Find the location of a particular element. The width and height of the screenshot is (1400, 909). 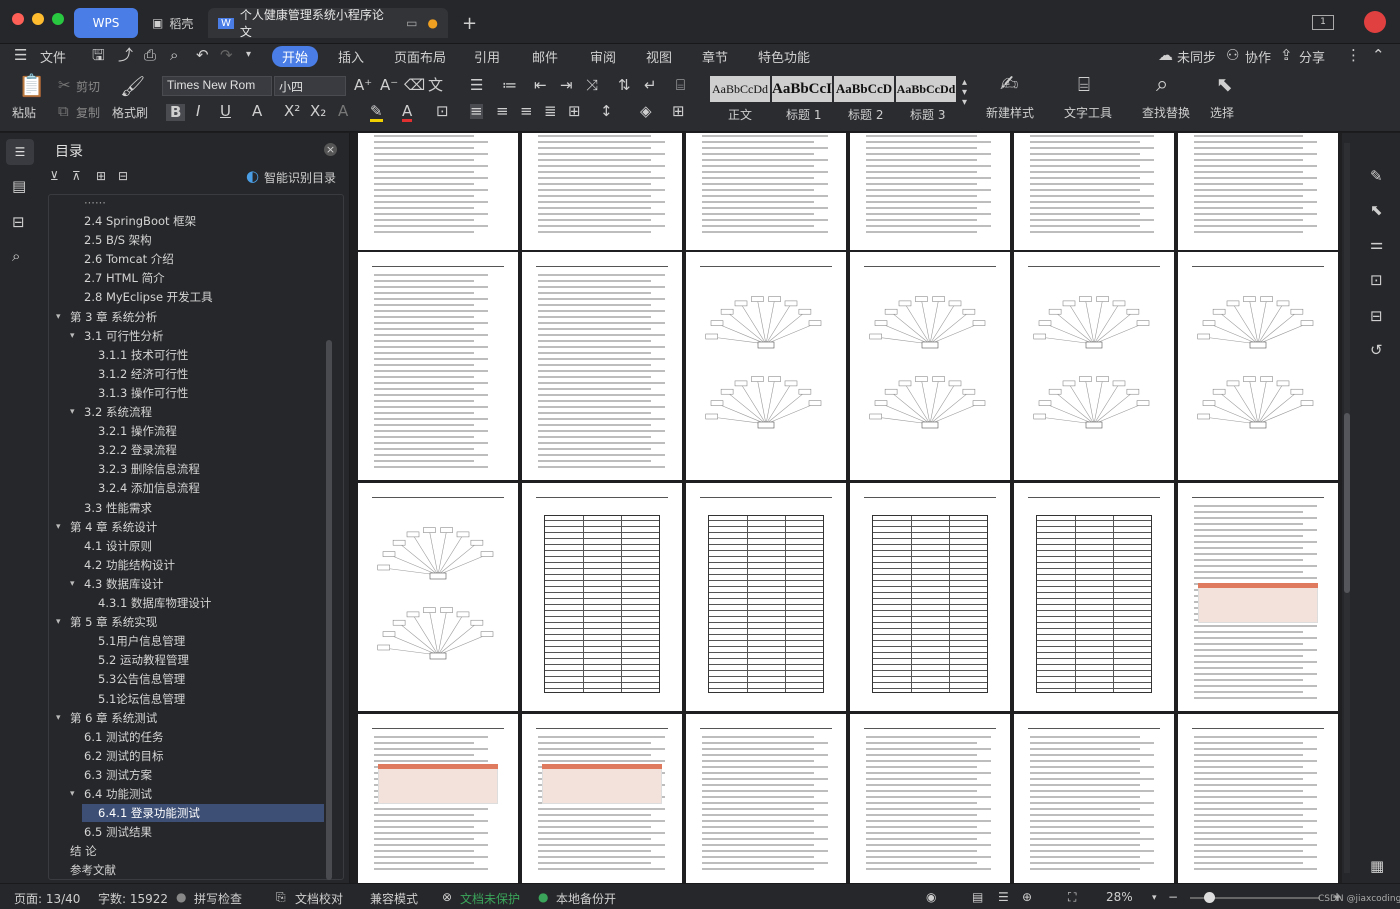

new-tab-button: + is located at coordinates (469, 23).